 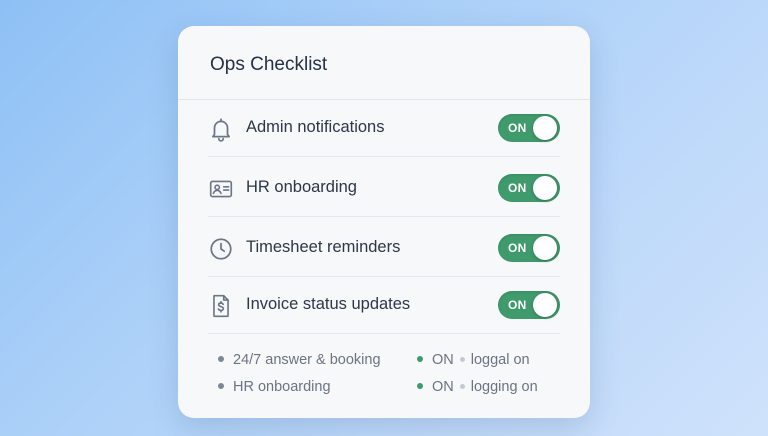 What do you see at coordinates (529, 128) in the screenshot?
I see `admin-notifications-toggle: ON` at bounding box center [529, 128].